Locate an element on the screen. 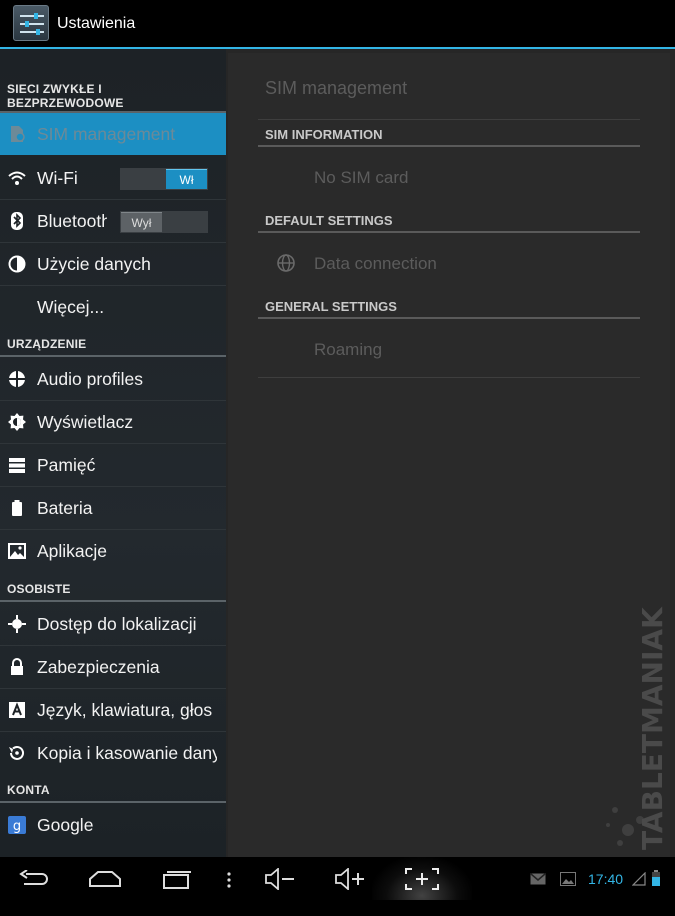 This screenshot has height=916, width=675. sidebar-item-label: Aplikacje is located at coordinates (72, 551).